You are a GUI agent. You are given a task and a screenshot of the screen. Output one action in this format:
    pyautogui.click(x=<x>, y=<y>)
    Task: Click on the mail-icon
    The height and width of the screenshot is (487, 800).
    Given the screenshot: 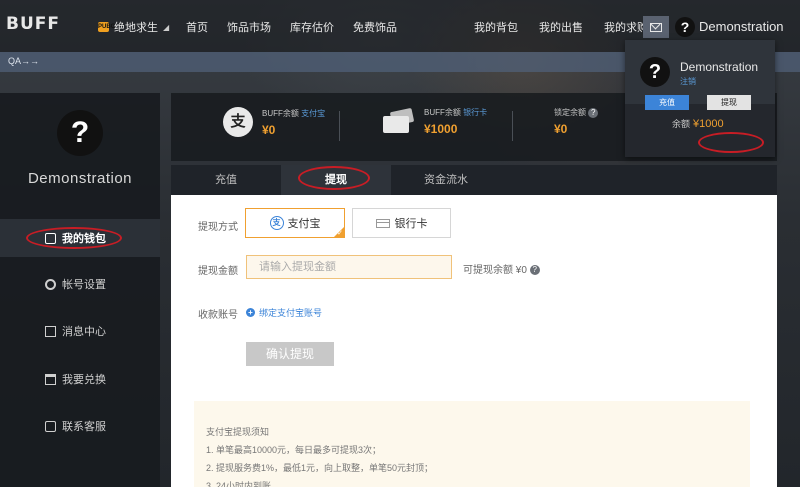 What is the action you would take?
    pyautogui.click(x=656, y=27)
    